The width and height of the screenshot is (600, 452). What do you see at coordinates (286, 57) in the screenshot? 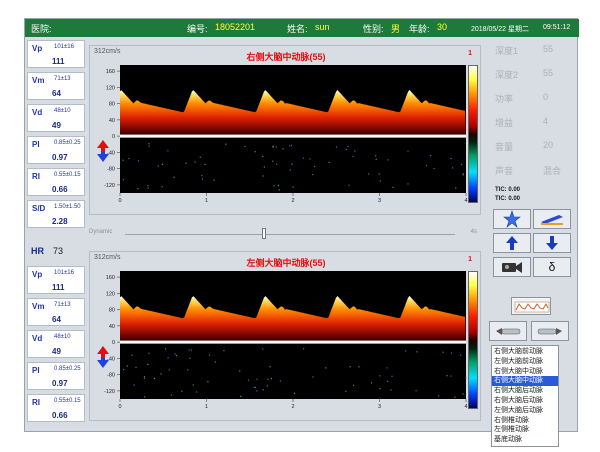
I see `vessel-title: 右侧大脑中动脉(55)` at bounding box center [286, 57].